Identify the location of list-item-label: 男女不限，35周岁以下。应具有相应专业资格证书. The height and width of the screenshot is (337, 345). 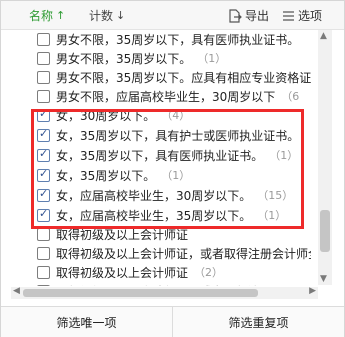
(183, 77).